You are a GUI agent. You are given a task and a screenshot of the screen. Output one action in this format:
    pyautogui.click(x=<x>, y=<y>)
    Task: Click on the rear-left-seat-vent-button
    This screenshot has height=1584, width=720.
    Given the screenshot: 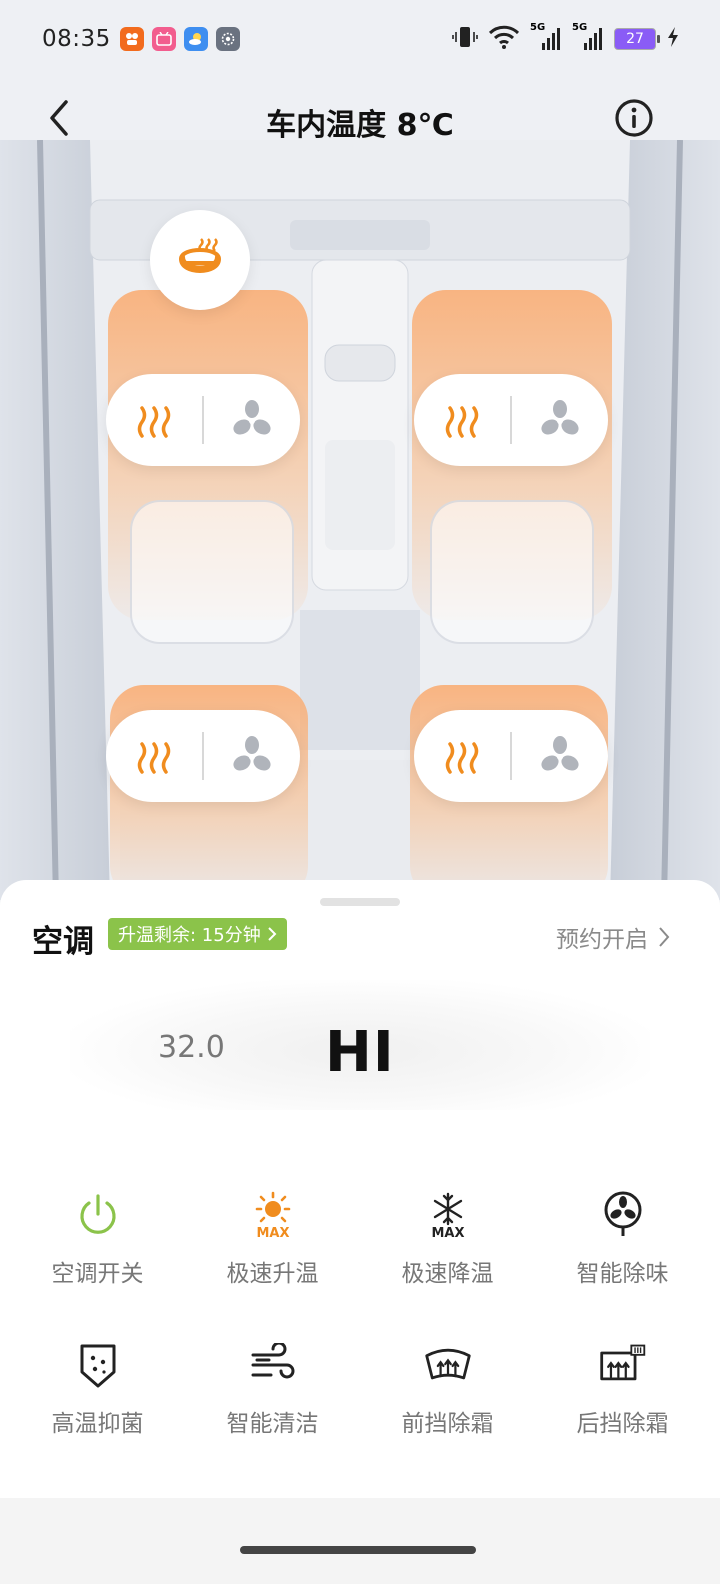 What is the action you would take?
    pyautogui.click(x=252, y=756)
    